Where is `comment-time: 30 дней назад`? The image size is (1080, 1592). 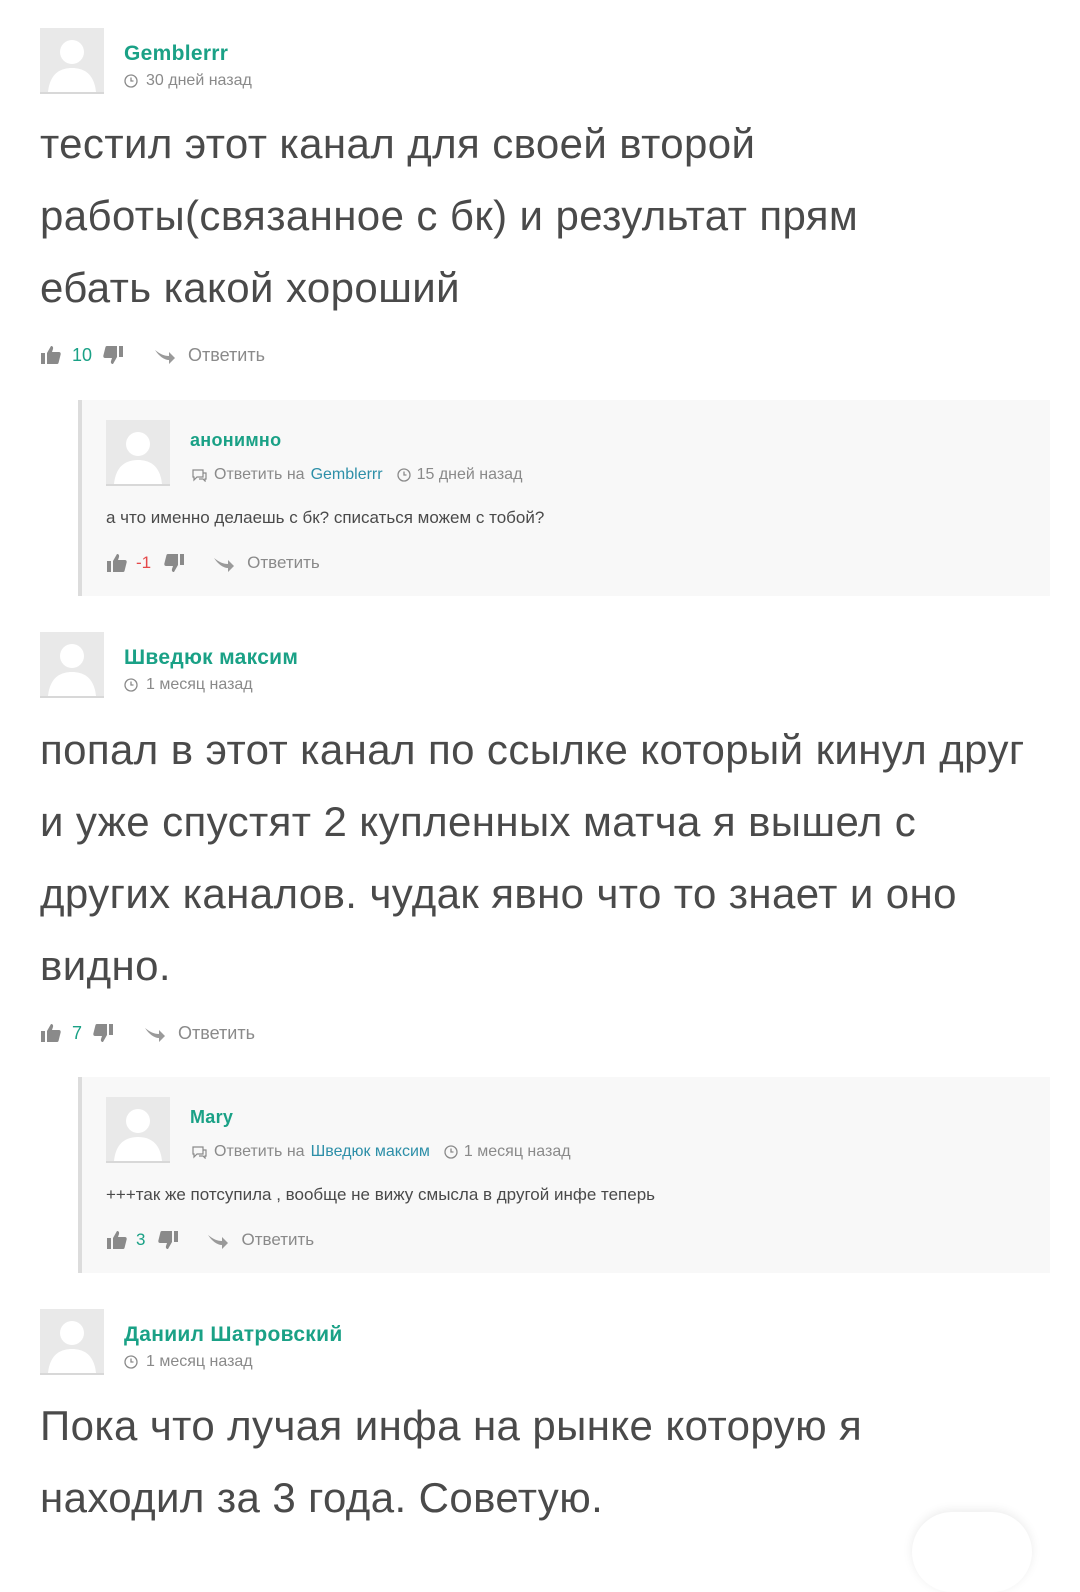 comment-time: 30 дней назад is located at coordinates (199, 80).